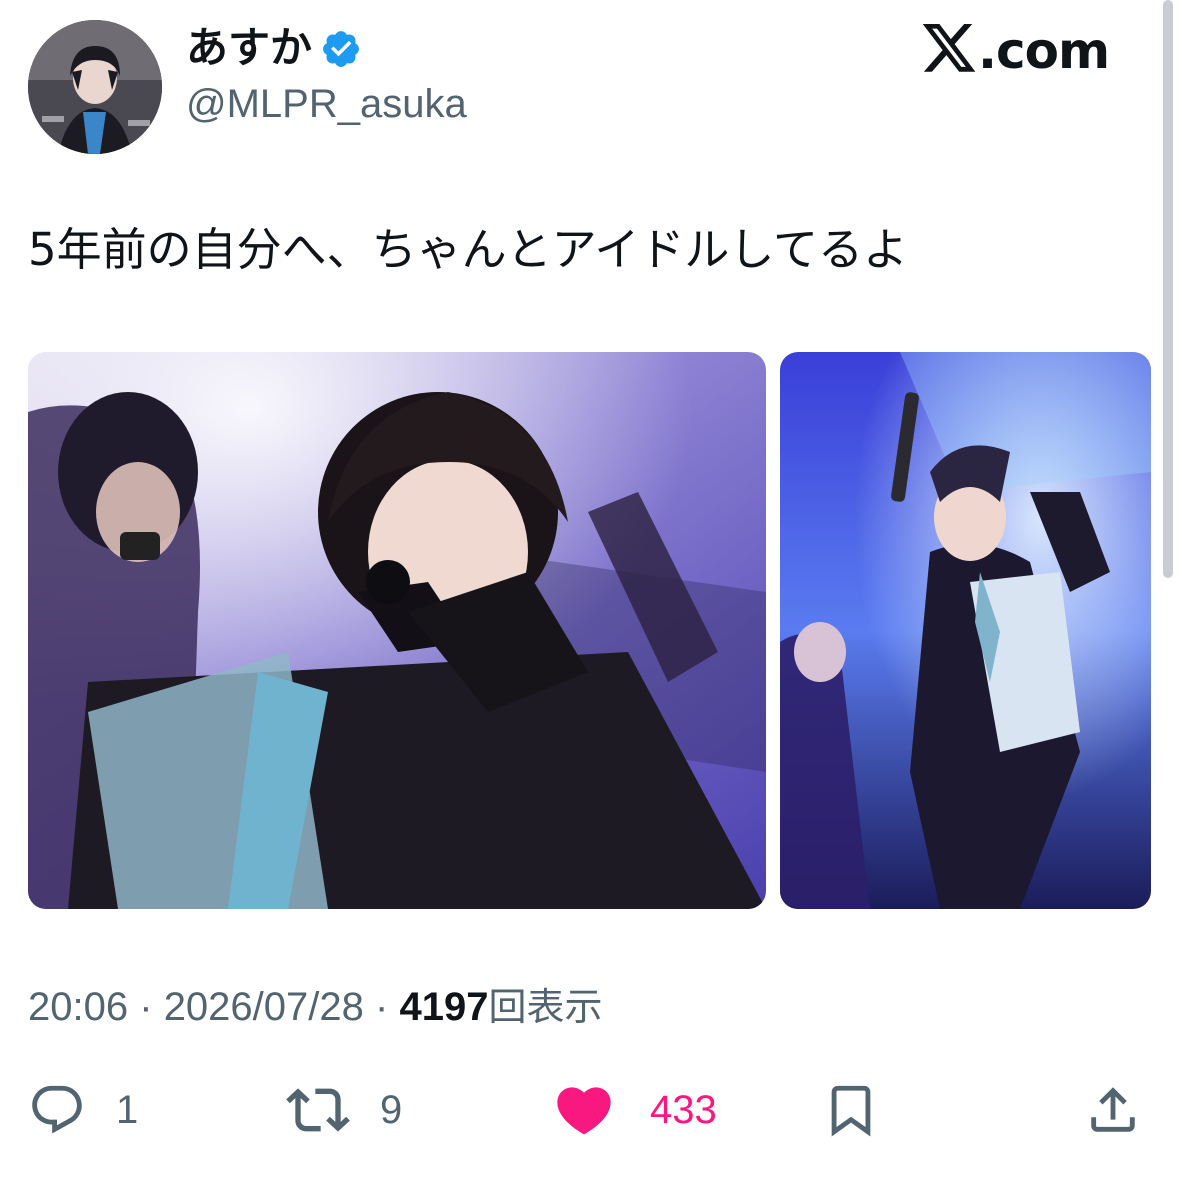 The width and height of the screenshot is (1179, 1180). Describe the element at coordinates (949, 48) in the screenshot. I see `x-logo-icon` at that location.